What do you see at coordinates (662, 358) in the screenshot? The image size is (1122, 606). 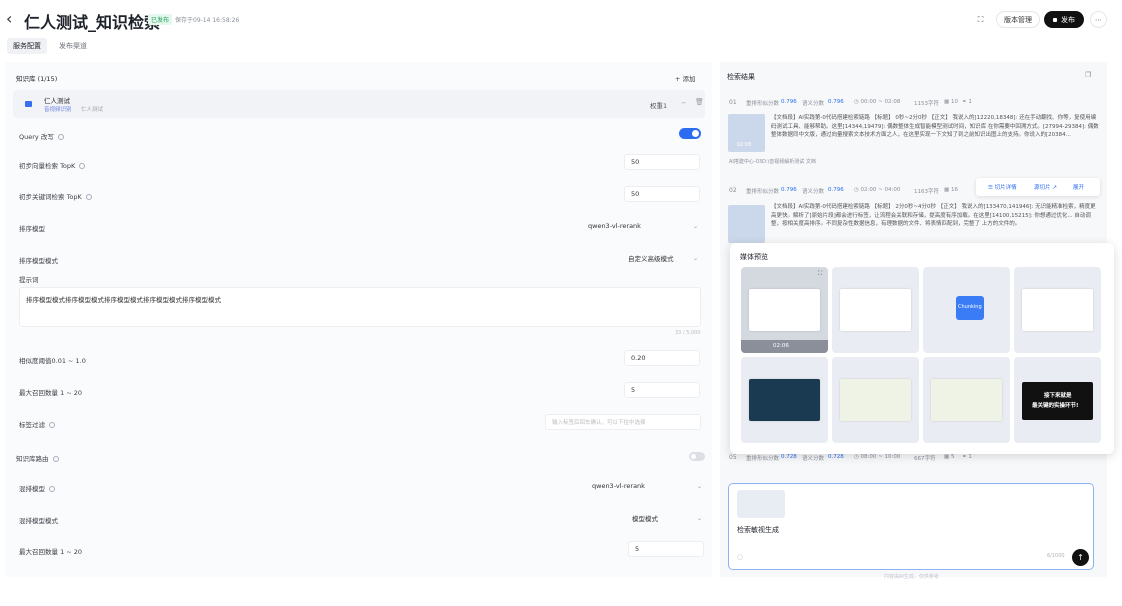 I see `threshold-input: 0.20` at bounding box center [662, 358].